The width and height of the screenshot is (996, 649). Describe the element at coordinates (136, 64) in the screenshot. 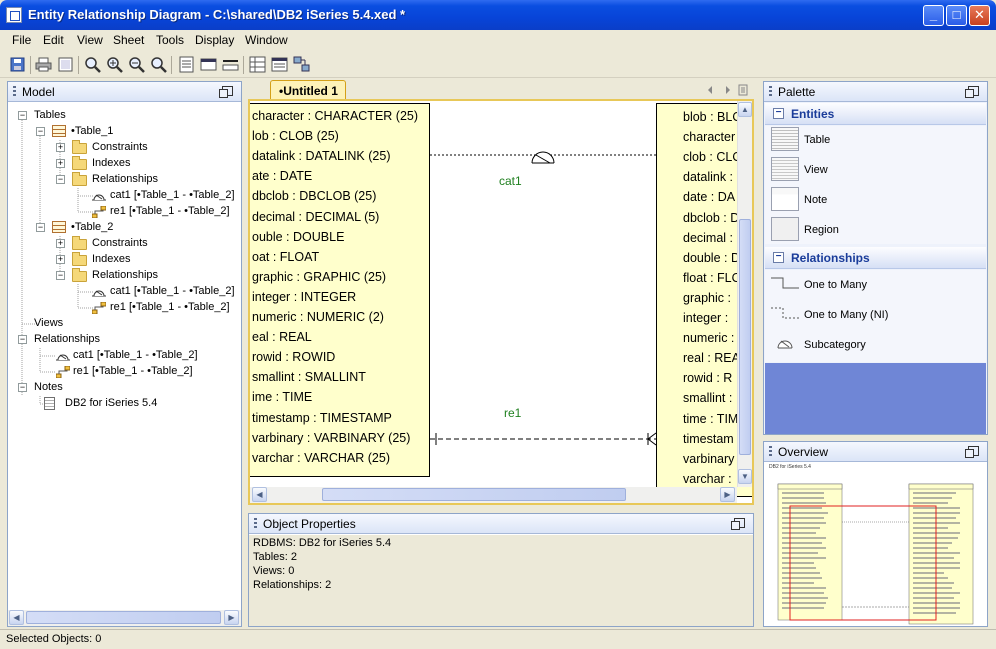

I see `zoom-out-icon` at that location.